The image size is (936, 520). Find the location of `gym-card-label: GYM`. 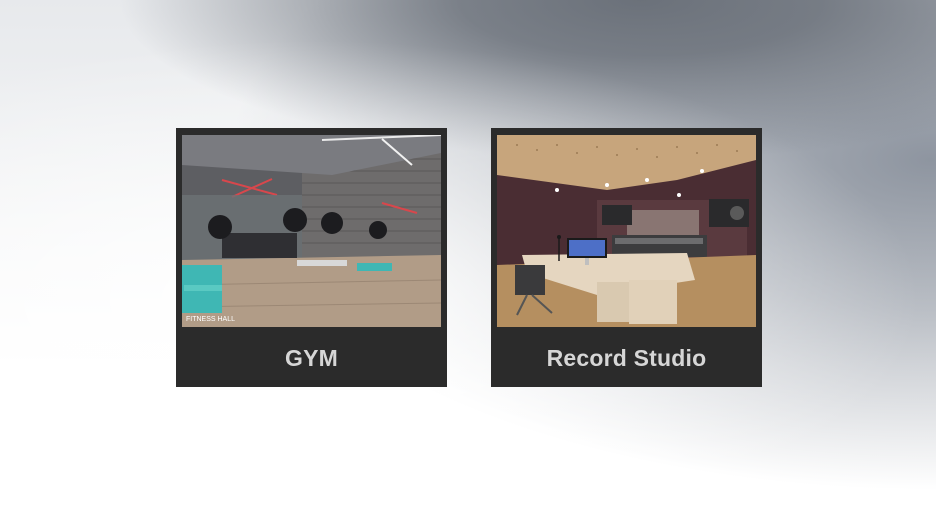

gym-card-label: GYM is located at coordinates (311, 358).